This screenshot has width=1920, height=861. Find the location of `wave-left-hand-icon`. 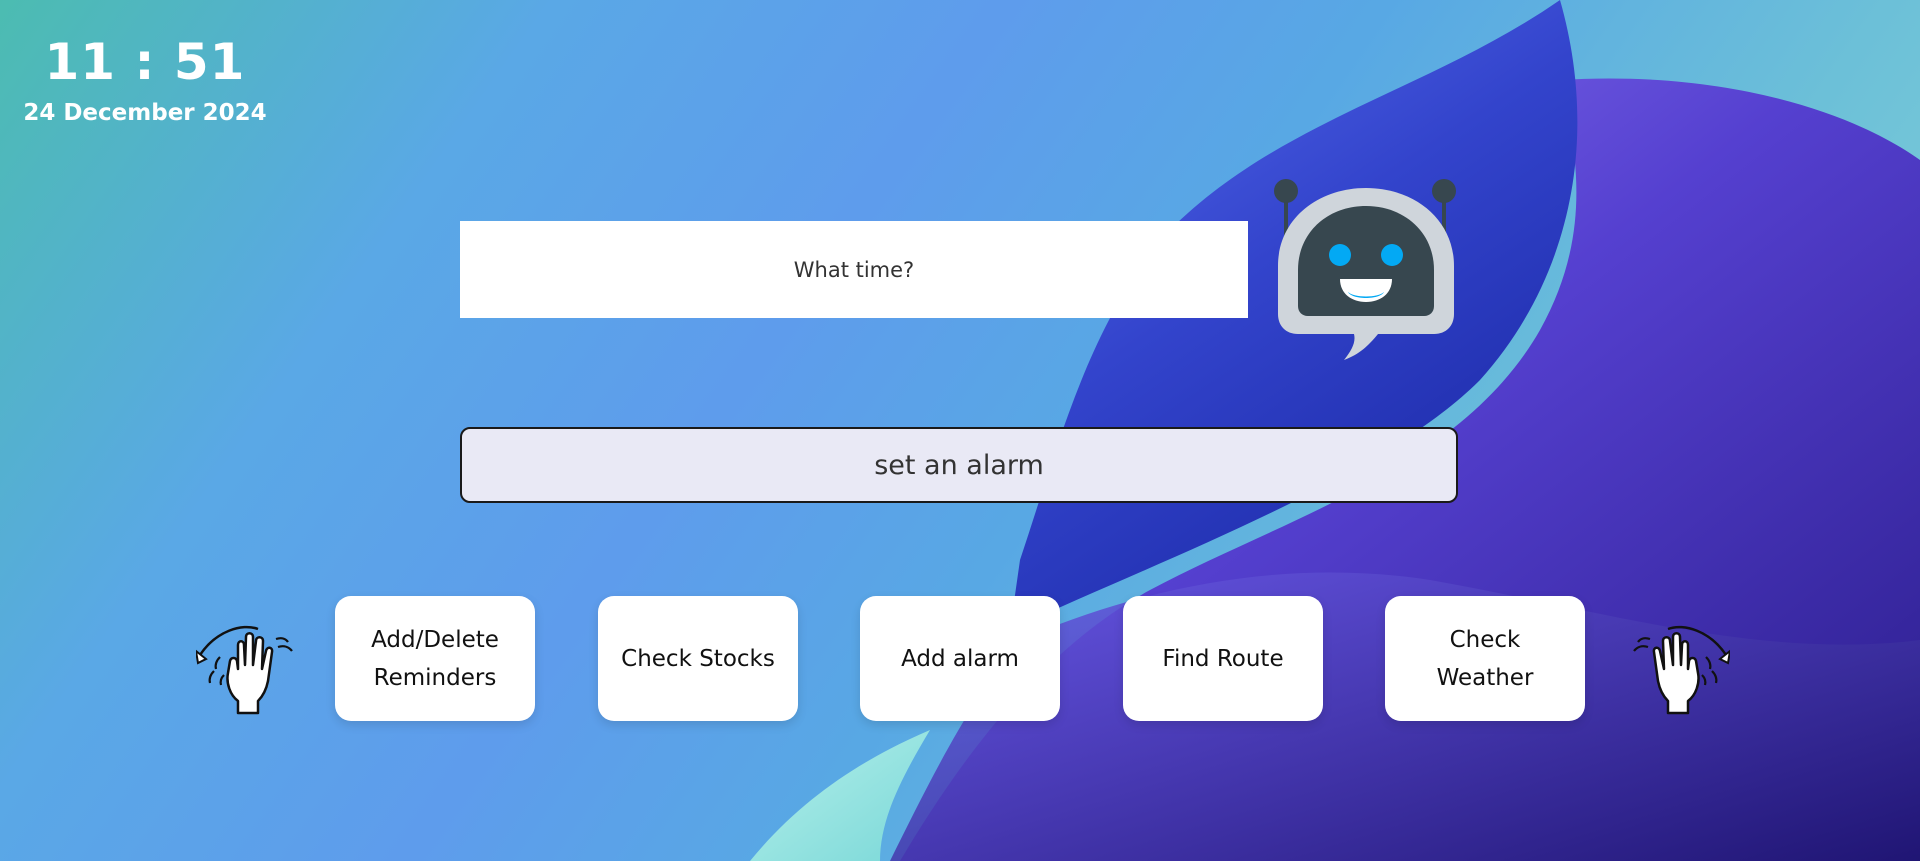

wave-left-hand-icon is located at coordinates (251, 665).